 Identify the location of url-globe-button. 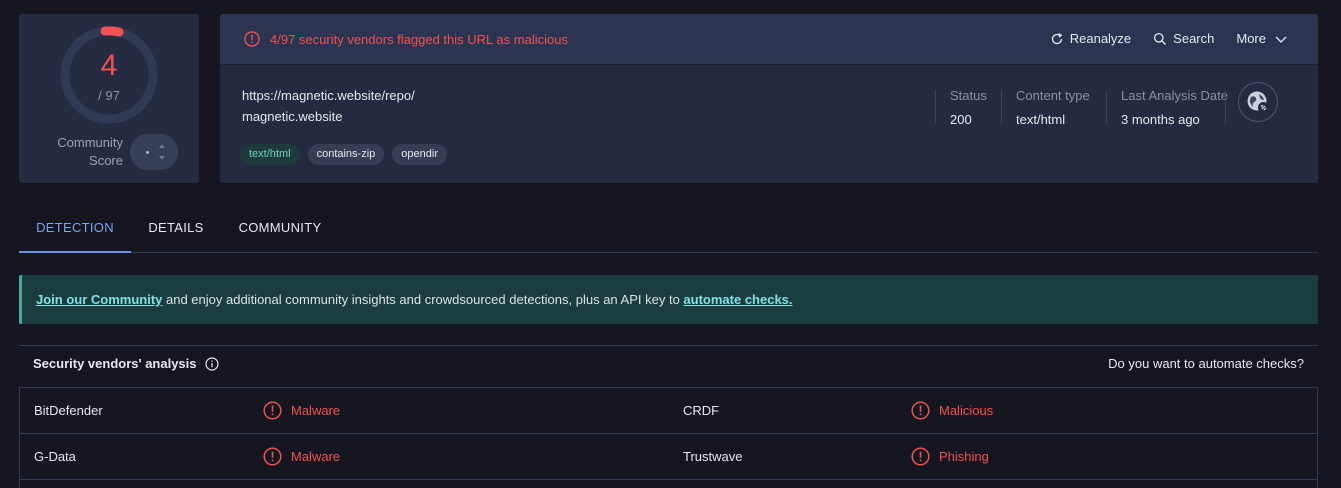
(1258, 102).